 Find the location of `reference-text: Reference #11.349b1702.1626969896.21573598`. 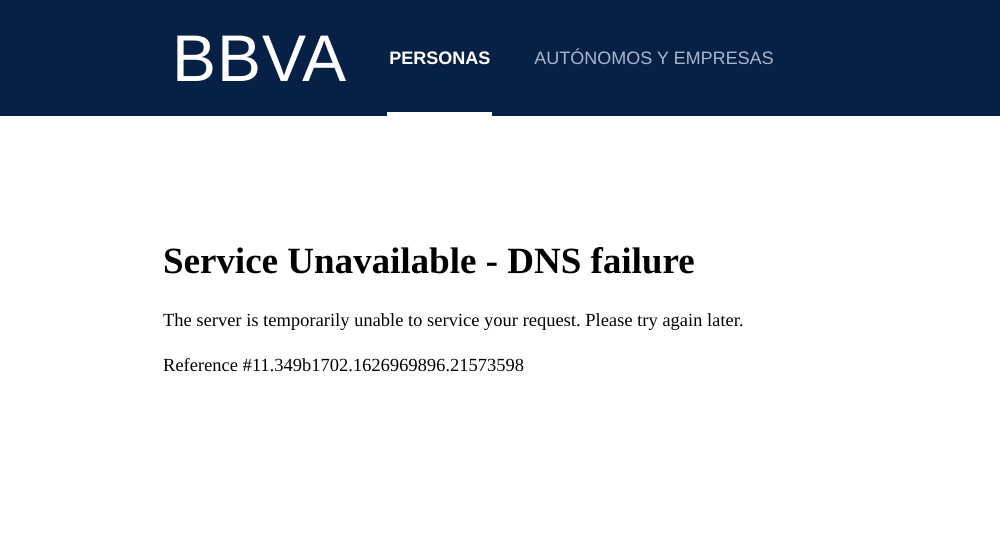

reference-text: Reference #11.349b1702.1626969896.21573598 is located at coordinates (344, 366).